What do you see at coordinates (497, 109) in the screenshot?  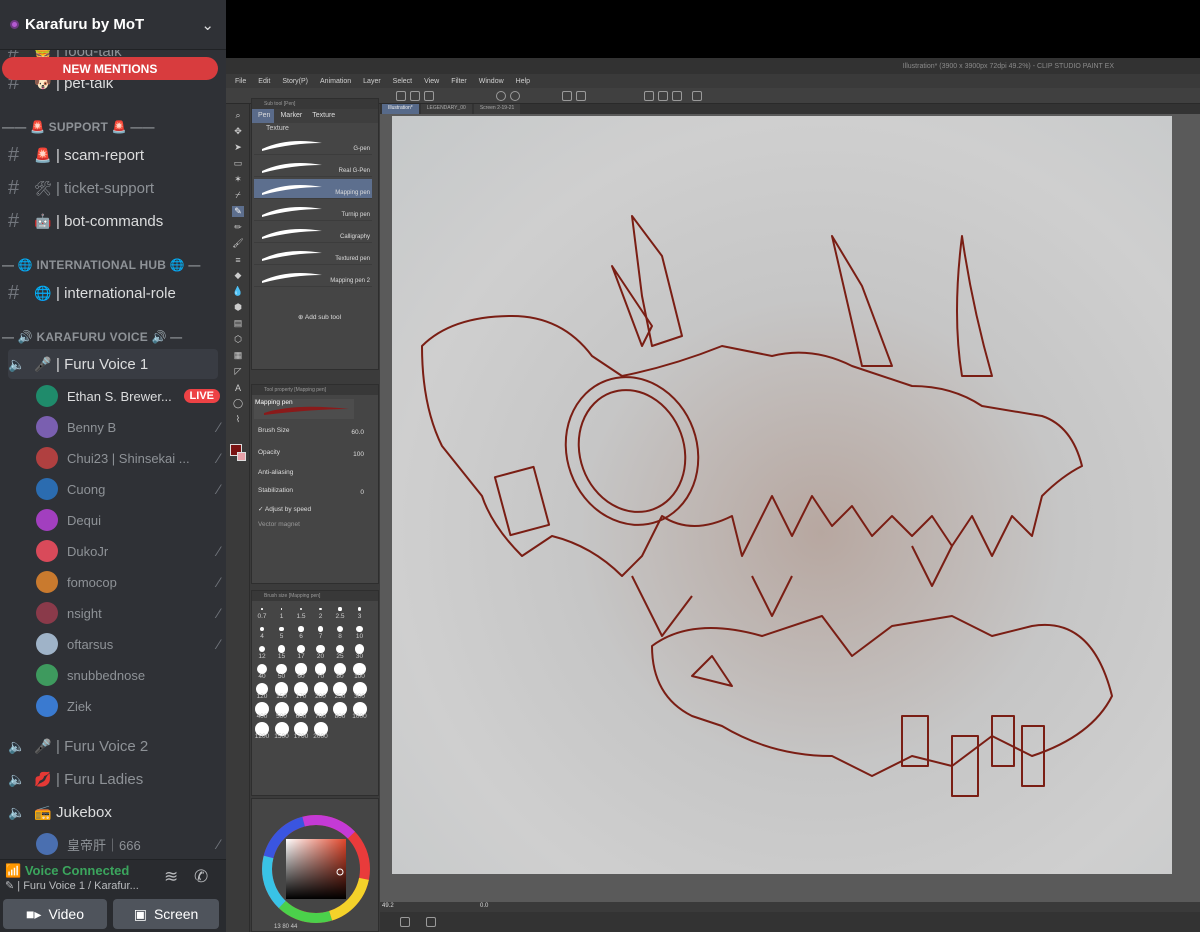 I see `file-tab-screen: Screen 2-19-21` at bounding box center [497, 109].